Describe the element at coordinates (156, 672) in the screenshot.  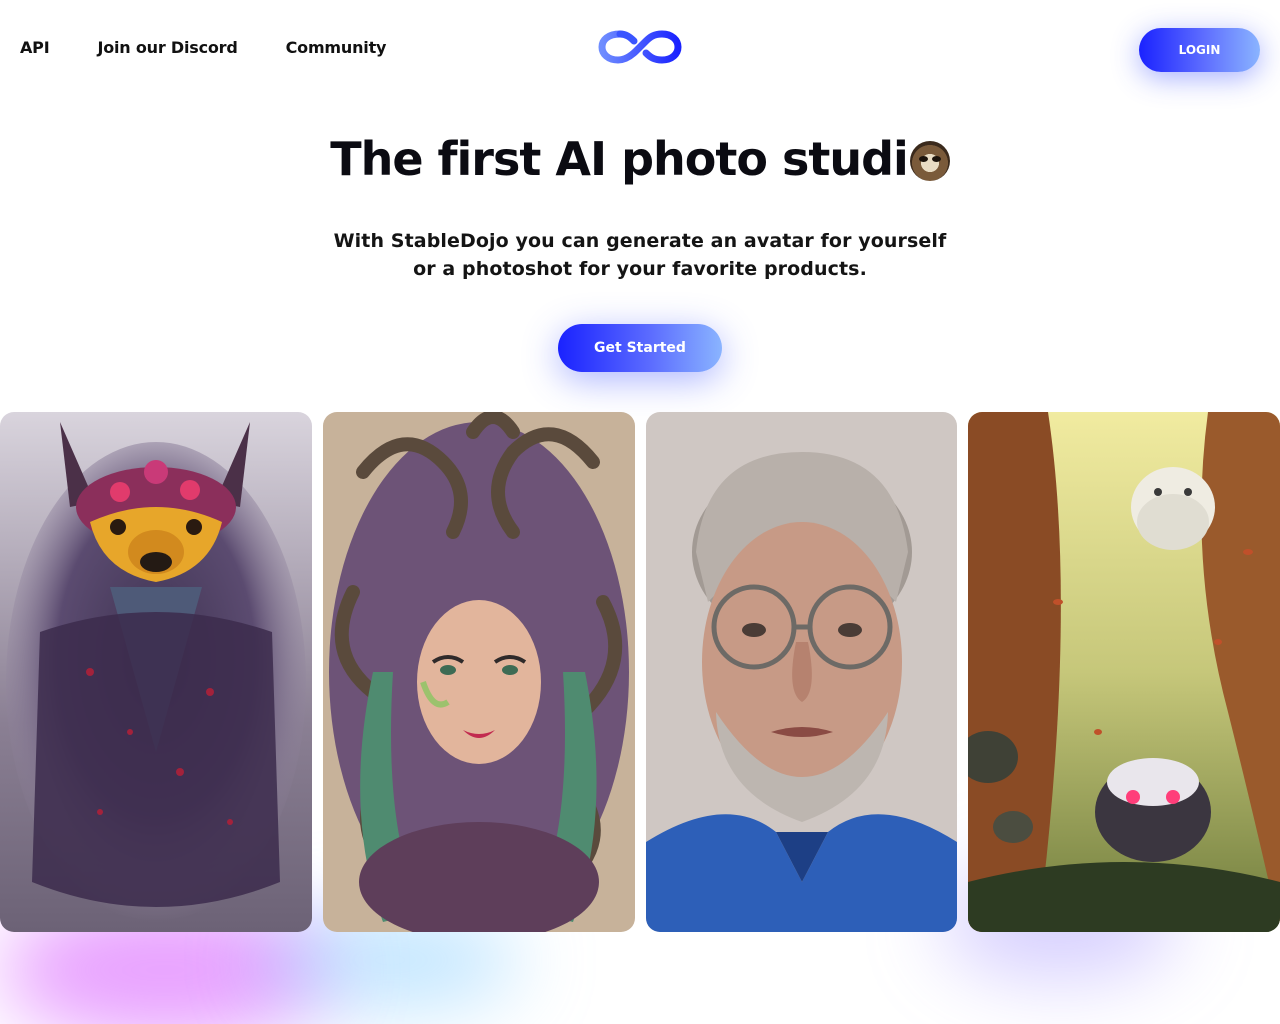
I see `creature-portrait-image` at that location.